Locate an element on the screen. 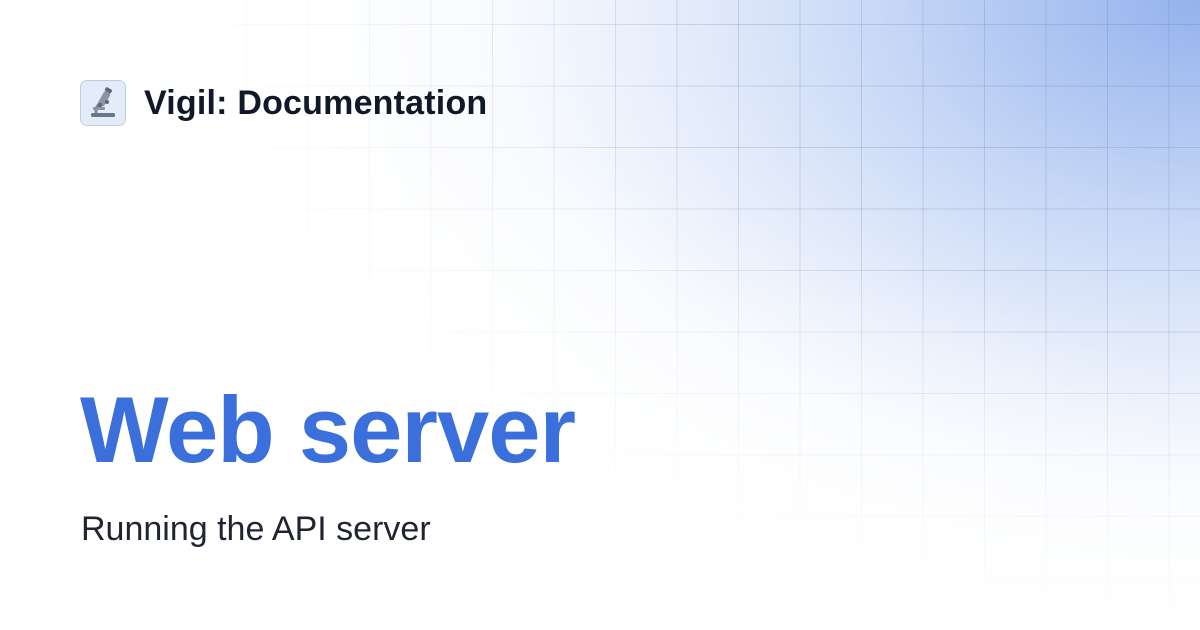  page-title: Web server is located at coordinates (328, 429).